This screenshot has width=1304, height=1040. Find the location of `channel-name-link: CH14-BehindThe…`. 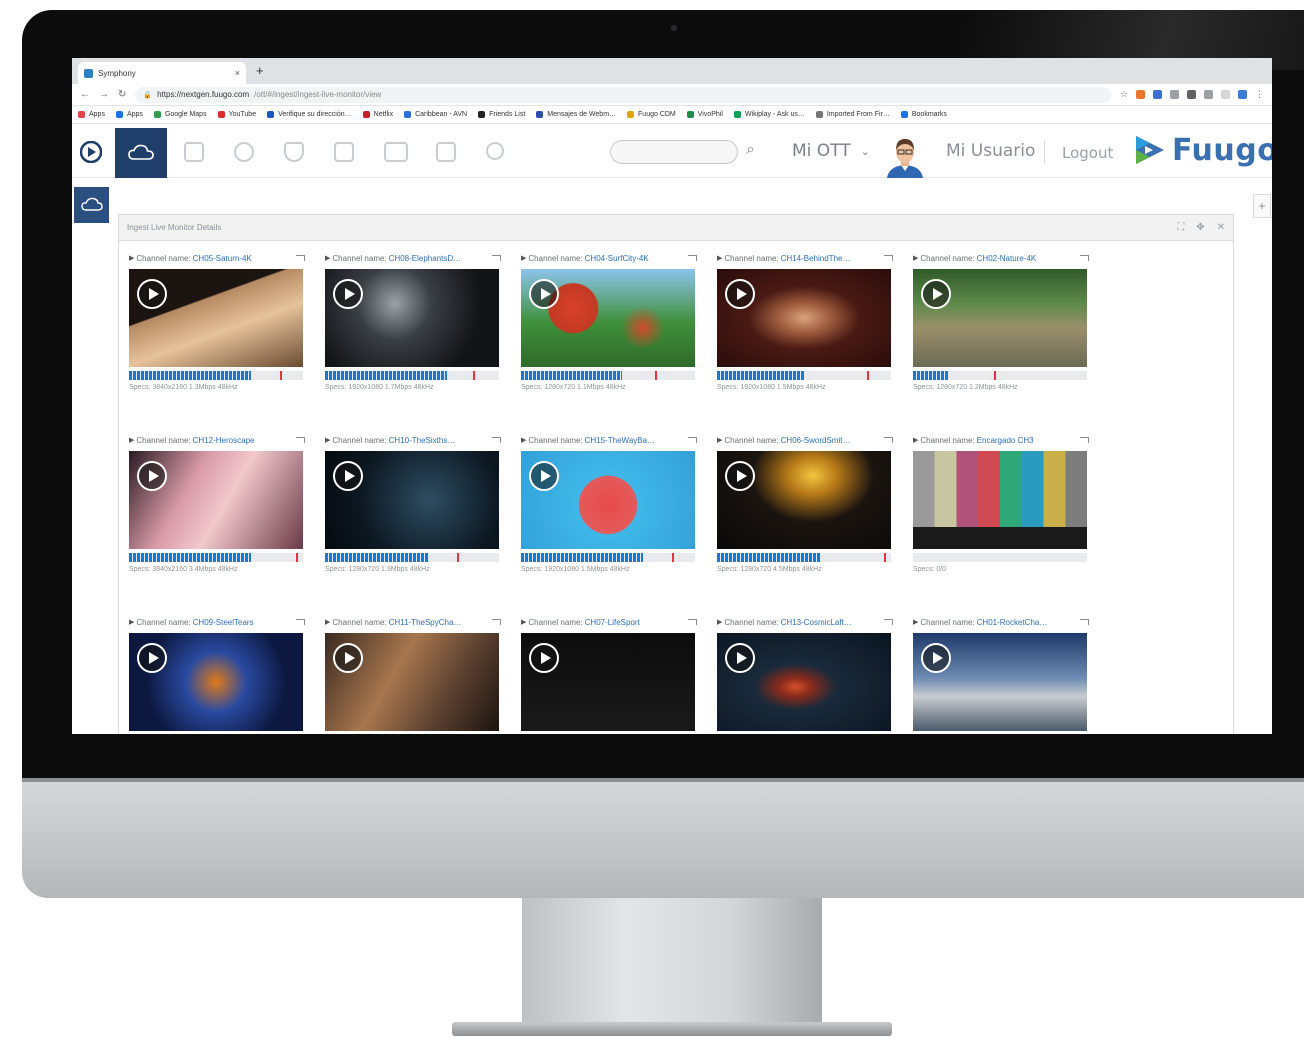

channel-name-link: CH14-BehindThe… is located at coordinates (816, 258).